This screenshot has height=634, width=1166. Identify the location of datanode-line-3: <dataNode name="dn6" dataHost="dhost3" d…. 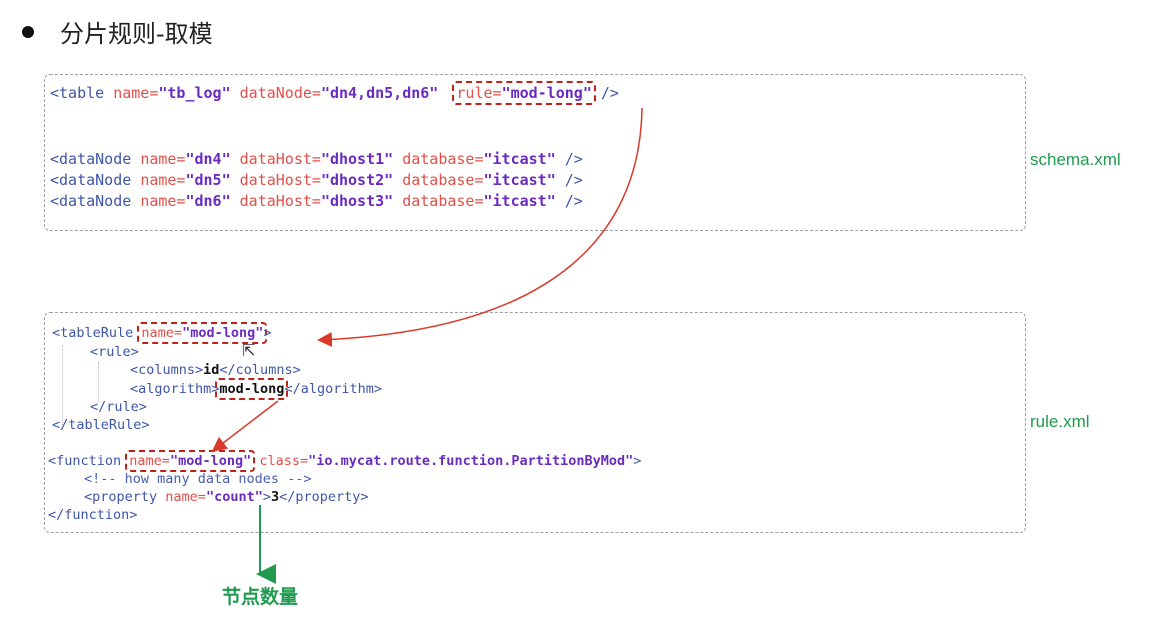
(316, 201).